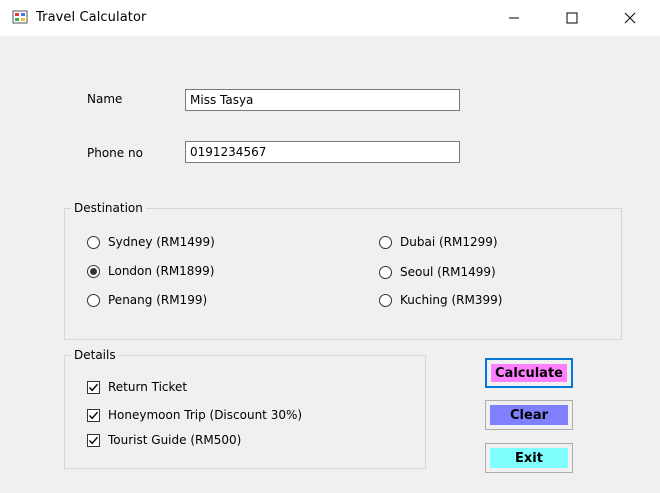 This screenshot has height=493, width=660. I want to click on clear-button: Clear, so click(529, 415).